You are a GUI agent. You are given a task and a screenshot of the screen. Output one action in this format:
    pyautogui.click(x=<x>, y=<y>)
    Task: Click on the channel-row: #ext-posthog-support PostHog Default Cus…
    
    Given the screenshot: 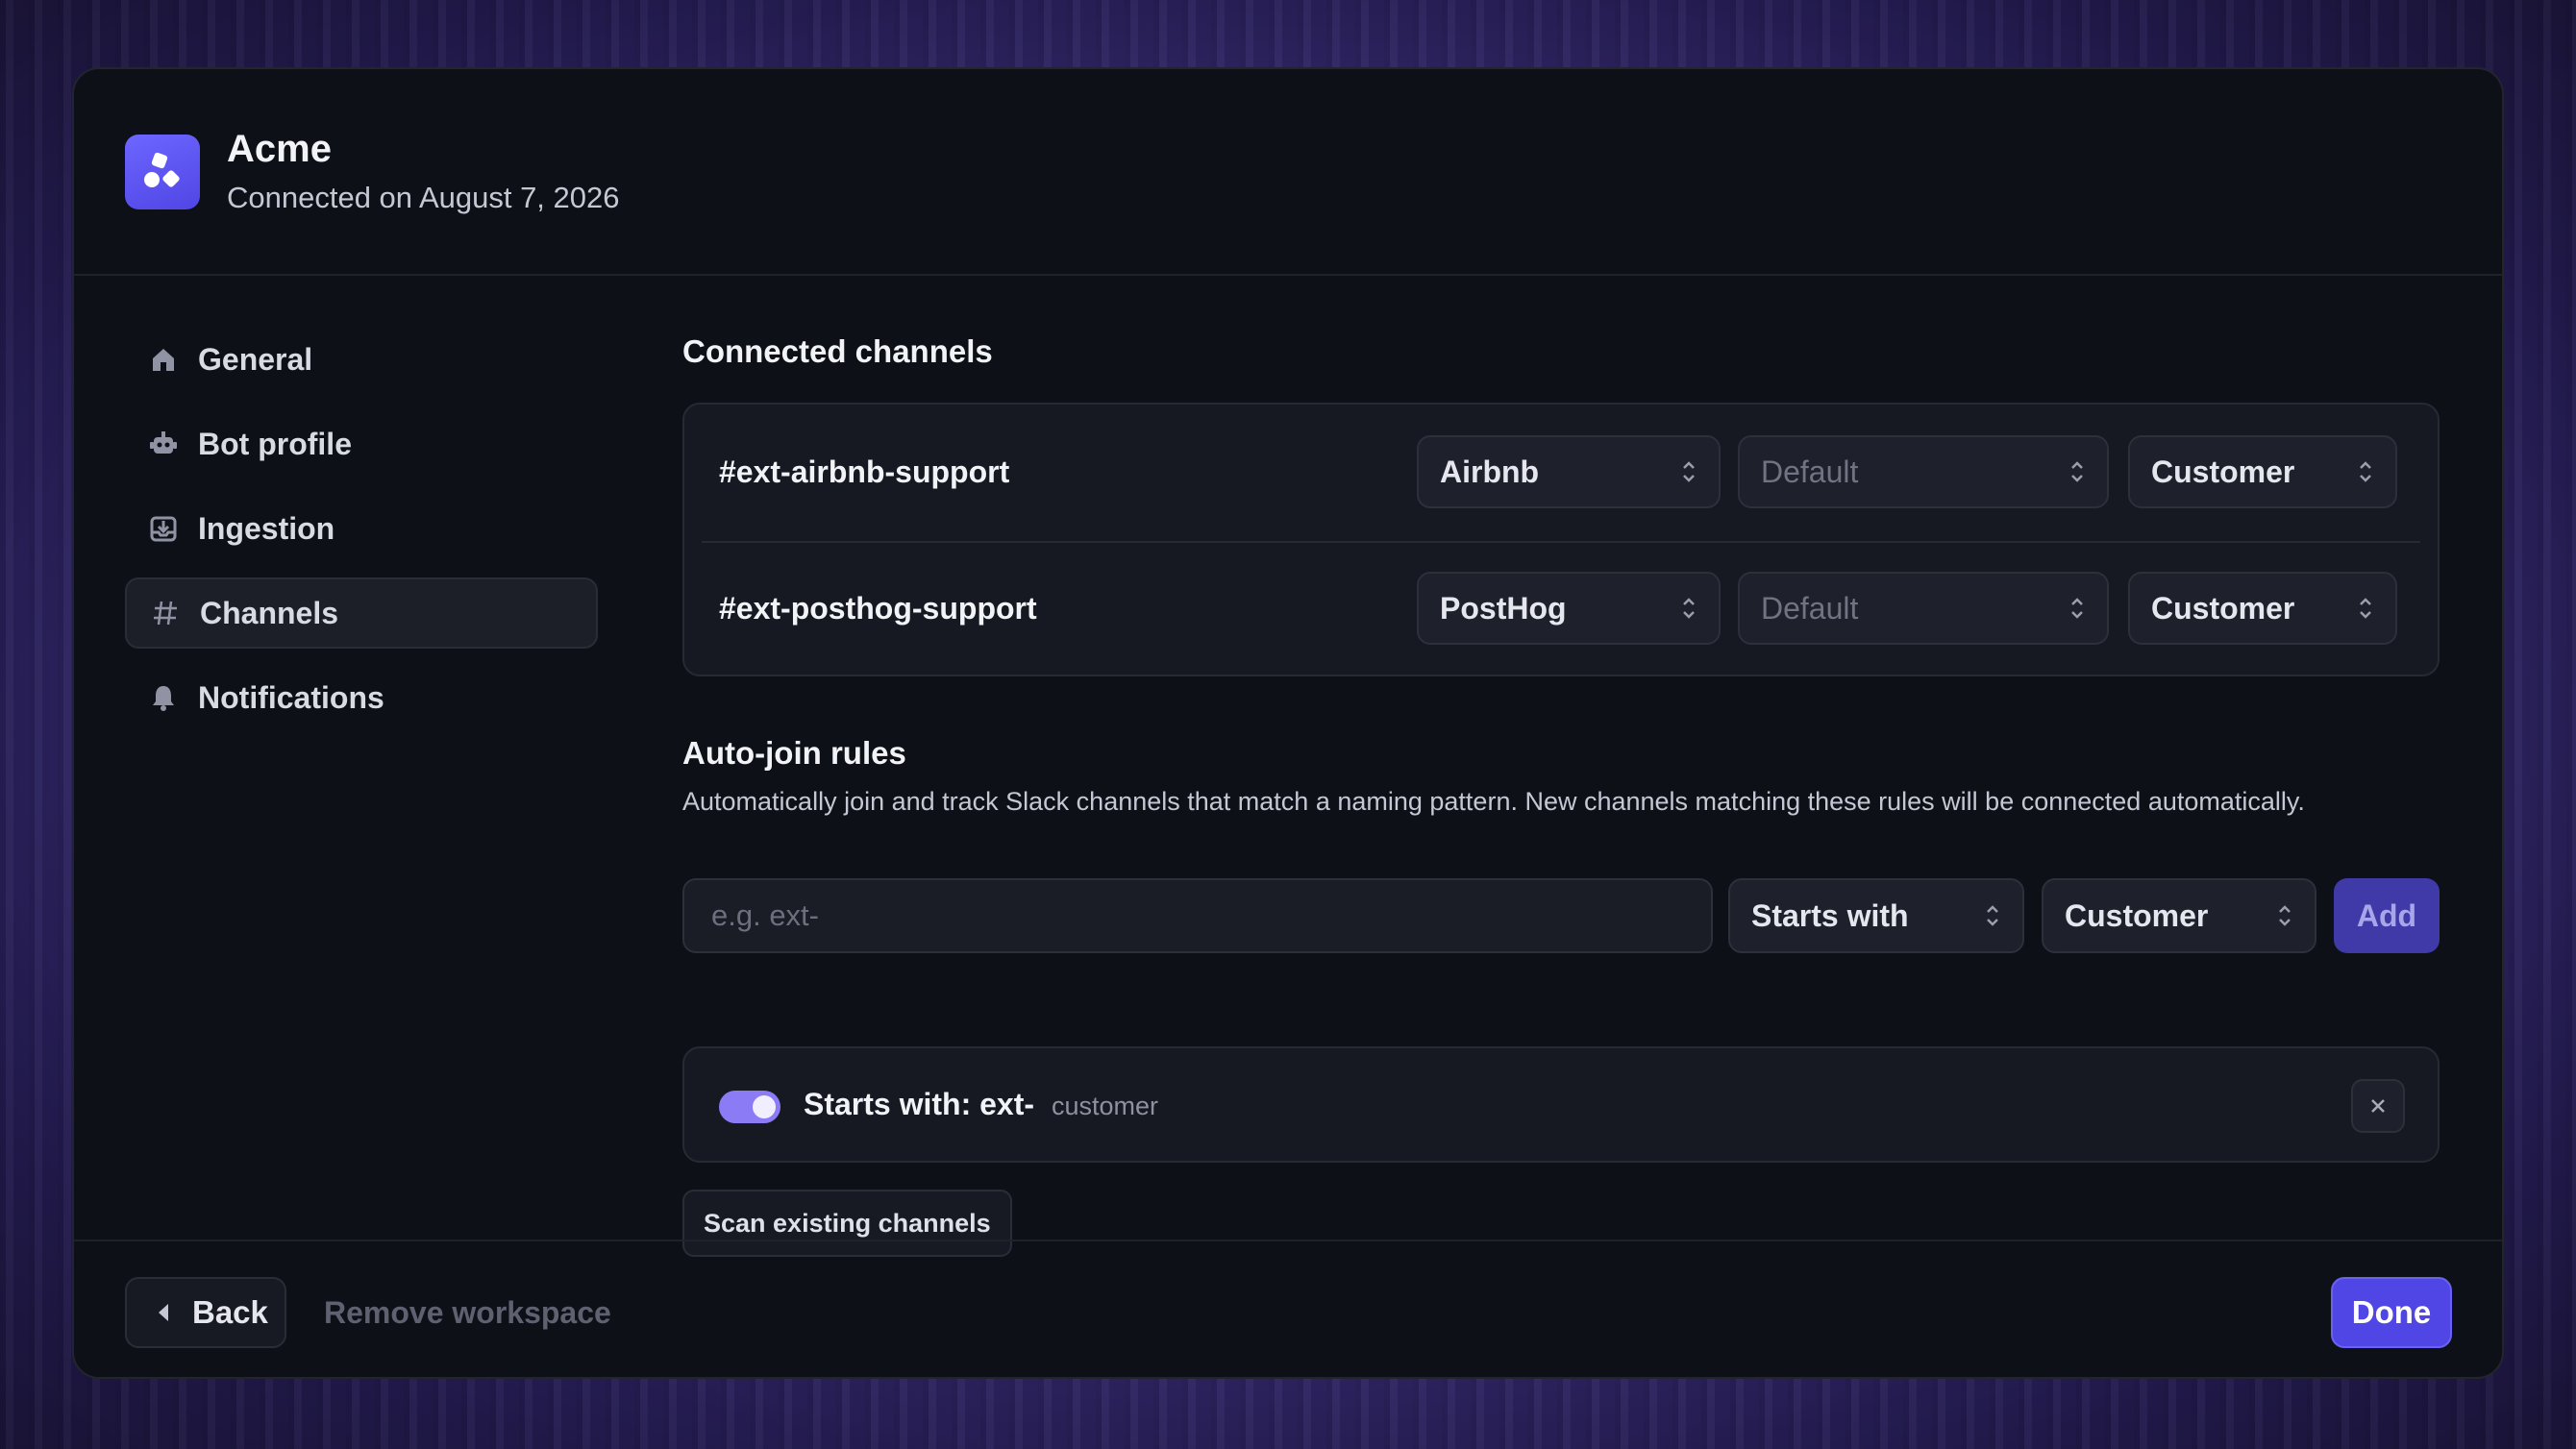 What is the action you would take?
    pyautogui.click(x=1561, y=609)
    